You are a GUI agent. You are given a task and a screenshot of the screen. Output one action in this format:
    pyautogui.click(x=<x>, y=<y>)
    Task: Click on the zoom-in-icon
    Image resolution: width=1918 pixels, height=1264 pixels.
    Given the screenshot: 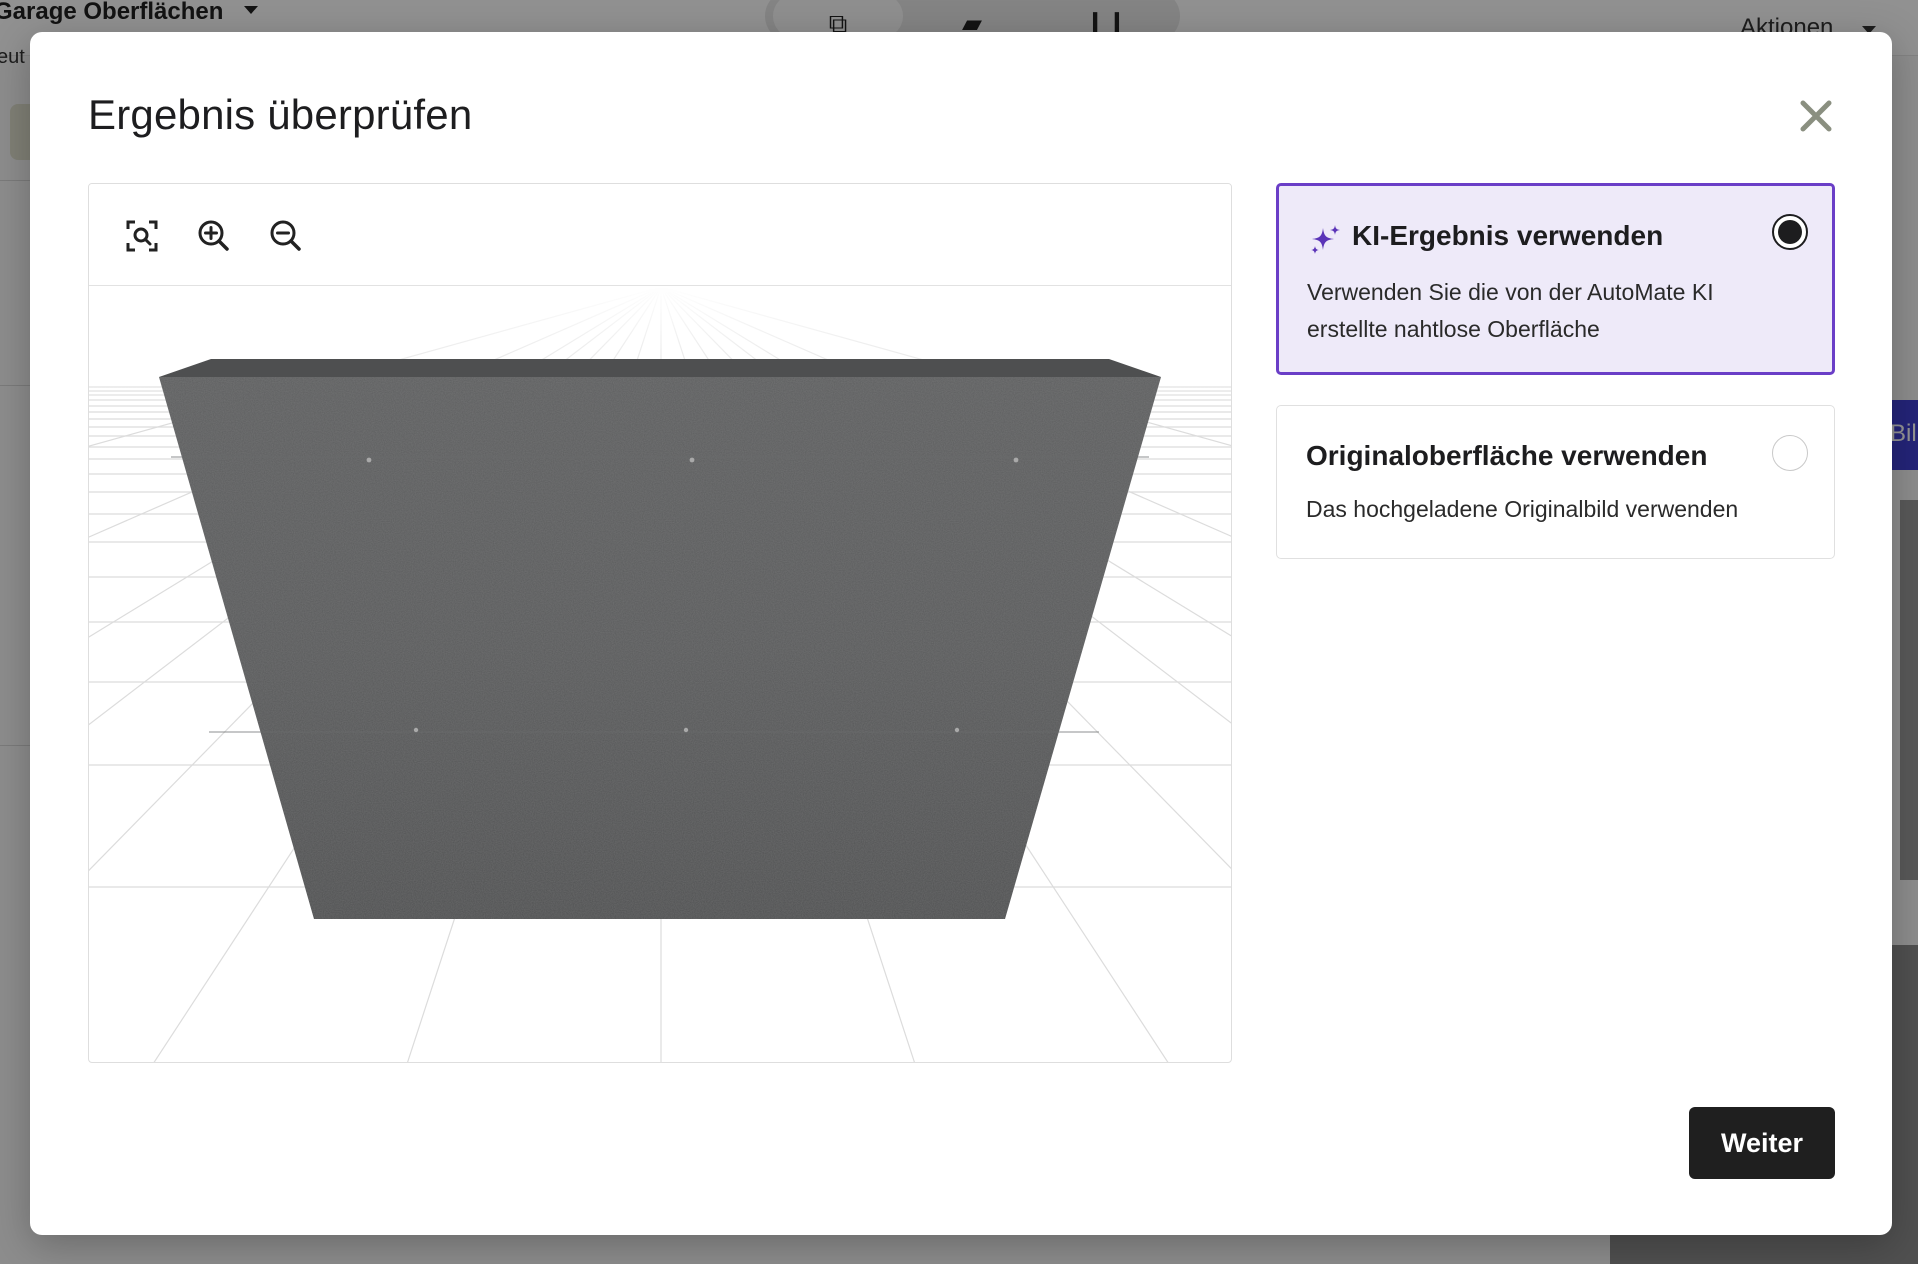 What is the action you would take?
    pyautogui.click(x=213, y=235)
    